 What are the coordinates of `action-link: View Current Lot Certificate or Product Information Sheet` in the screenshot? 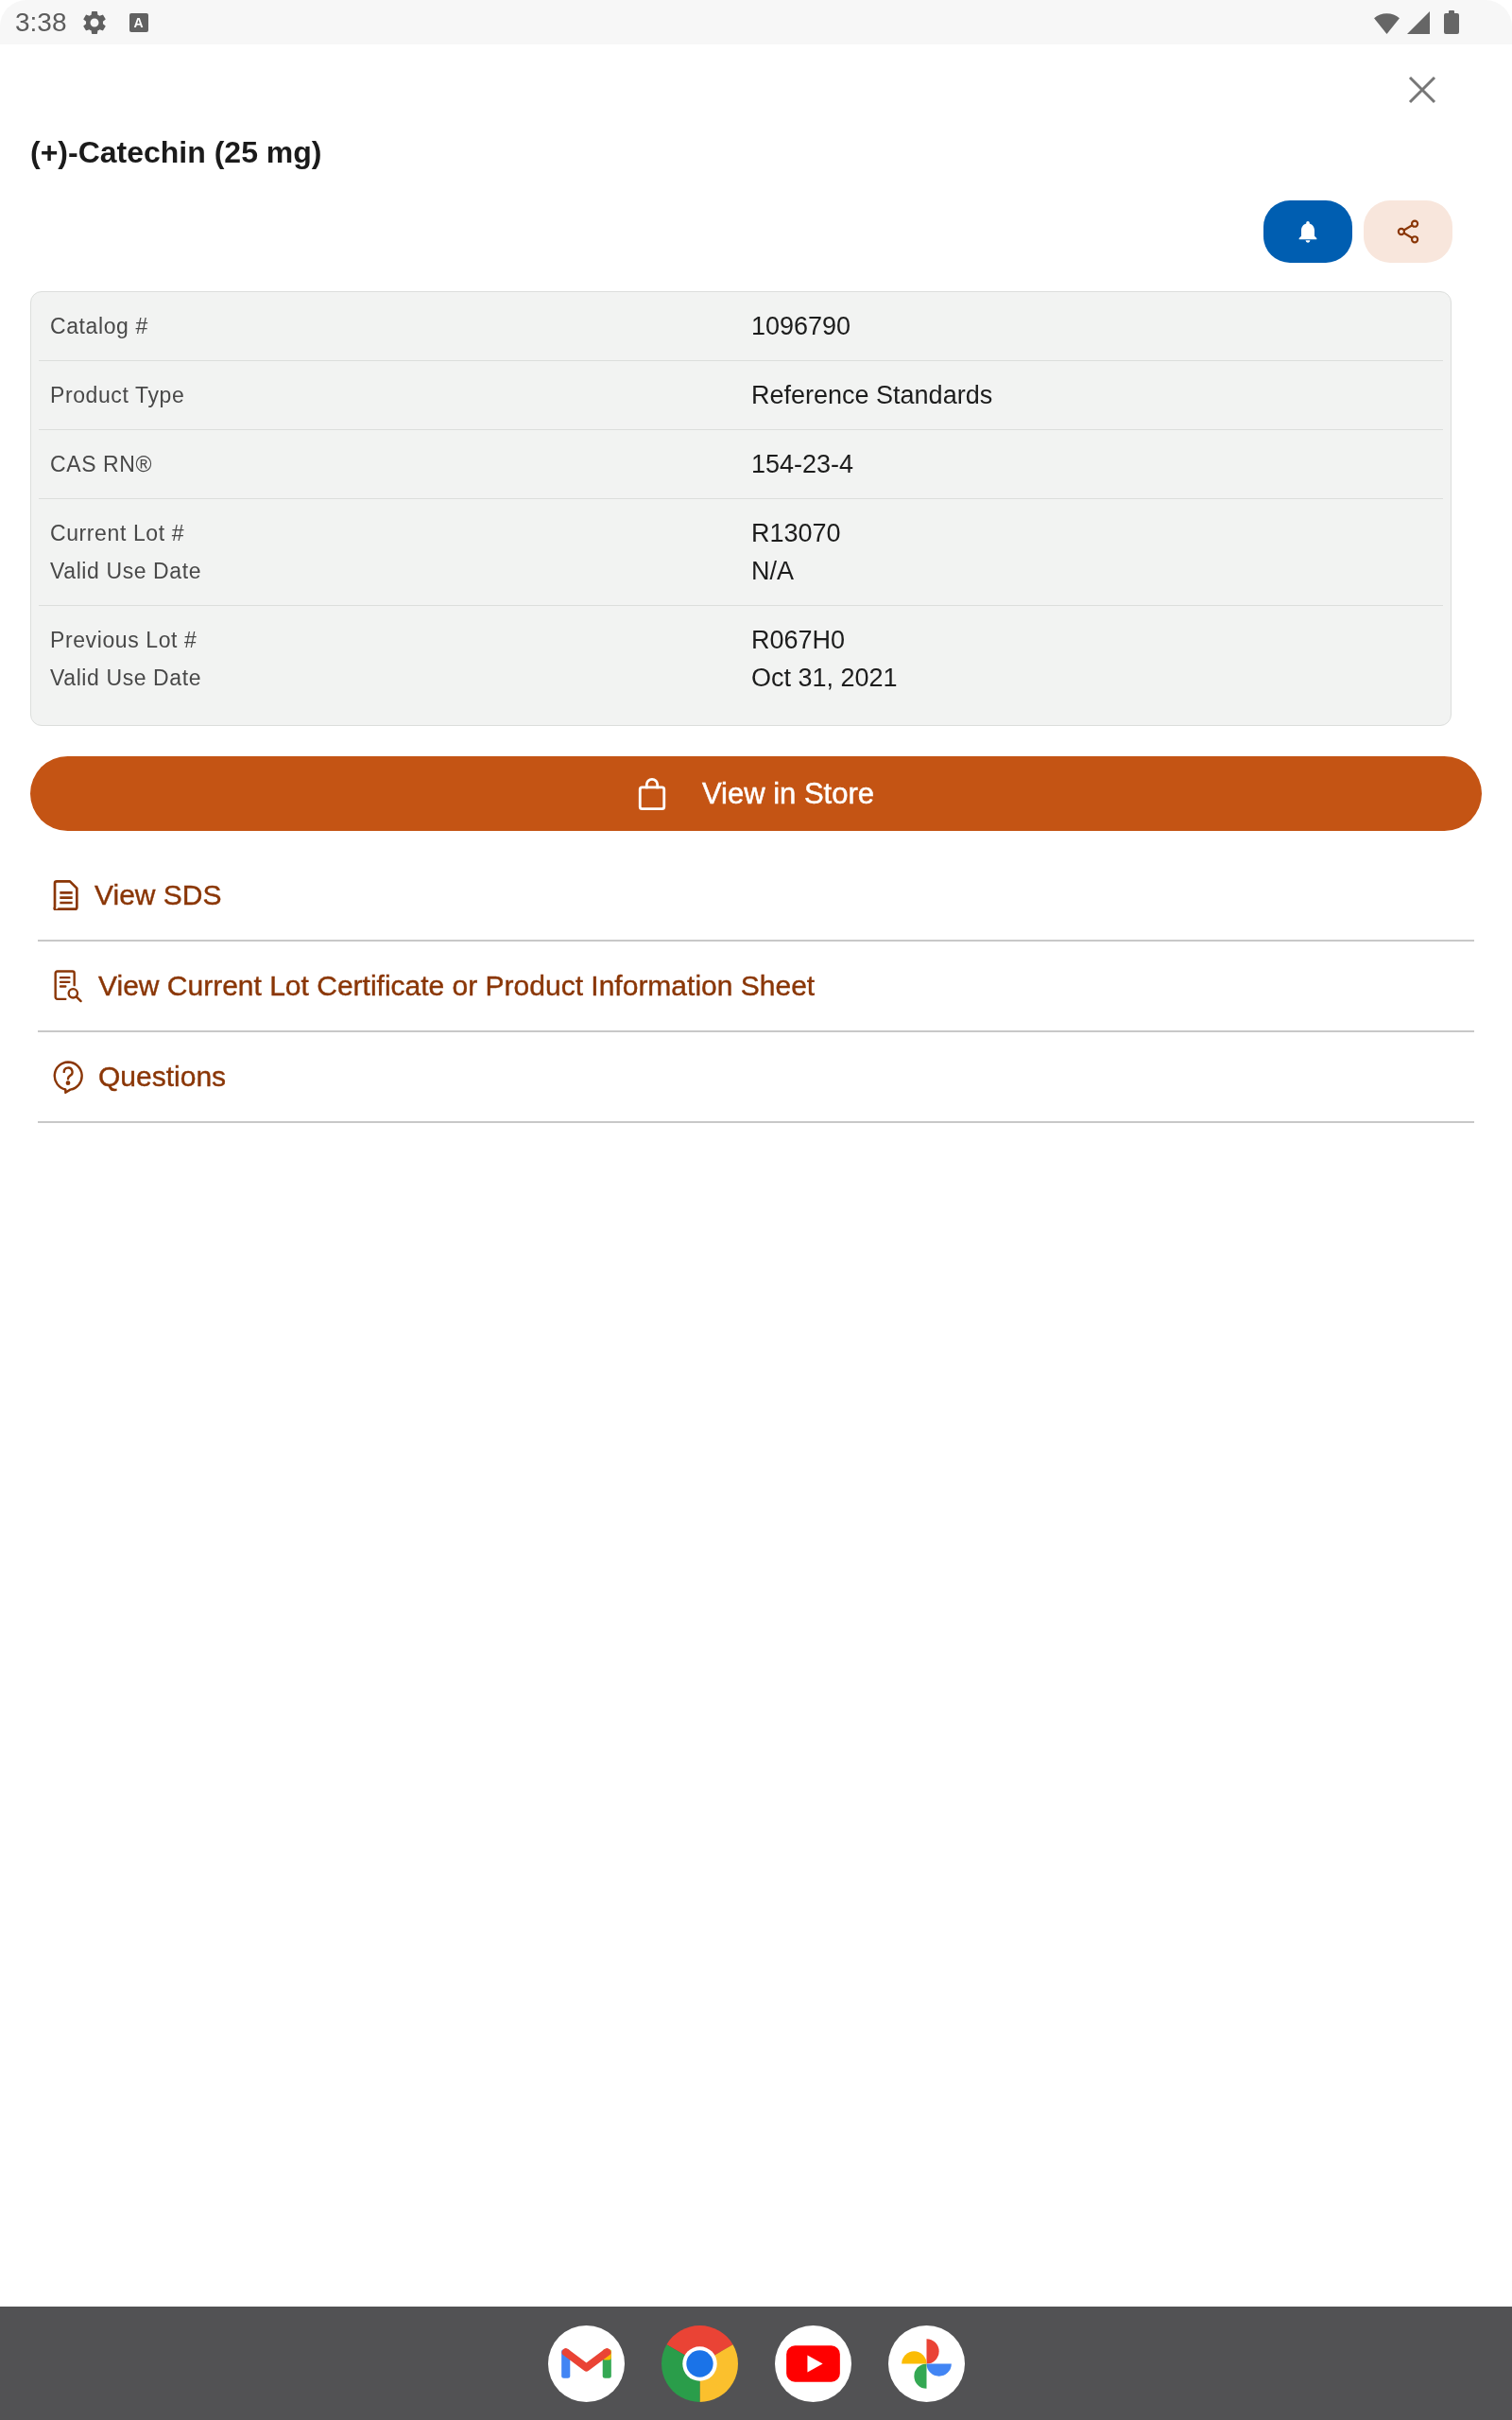 It's located at (756, 987).